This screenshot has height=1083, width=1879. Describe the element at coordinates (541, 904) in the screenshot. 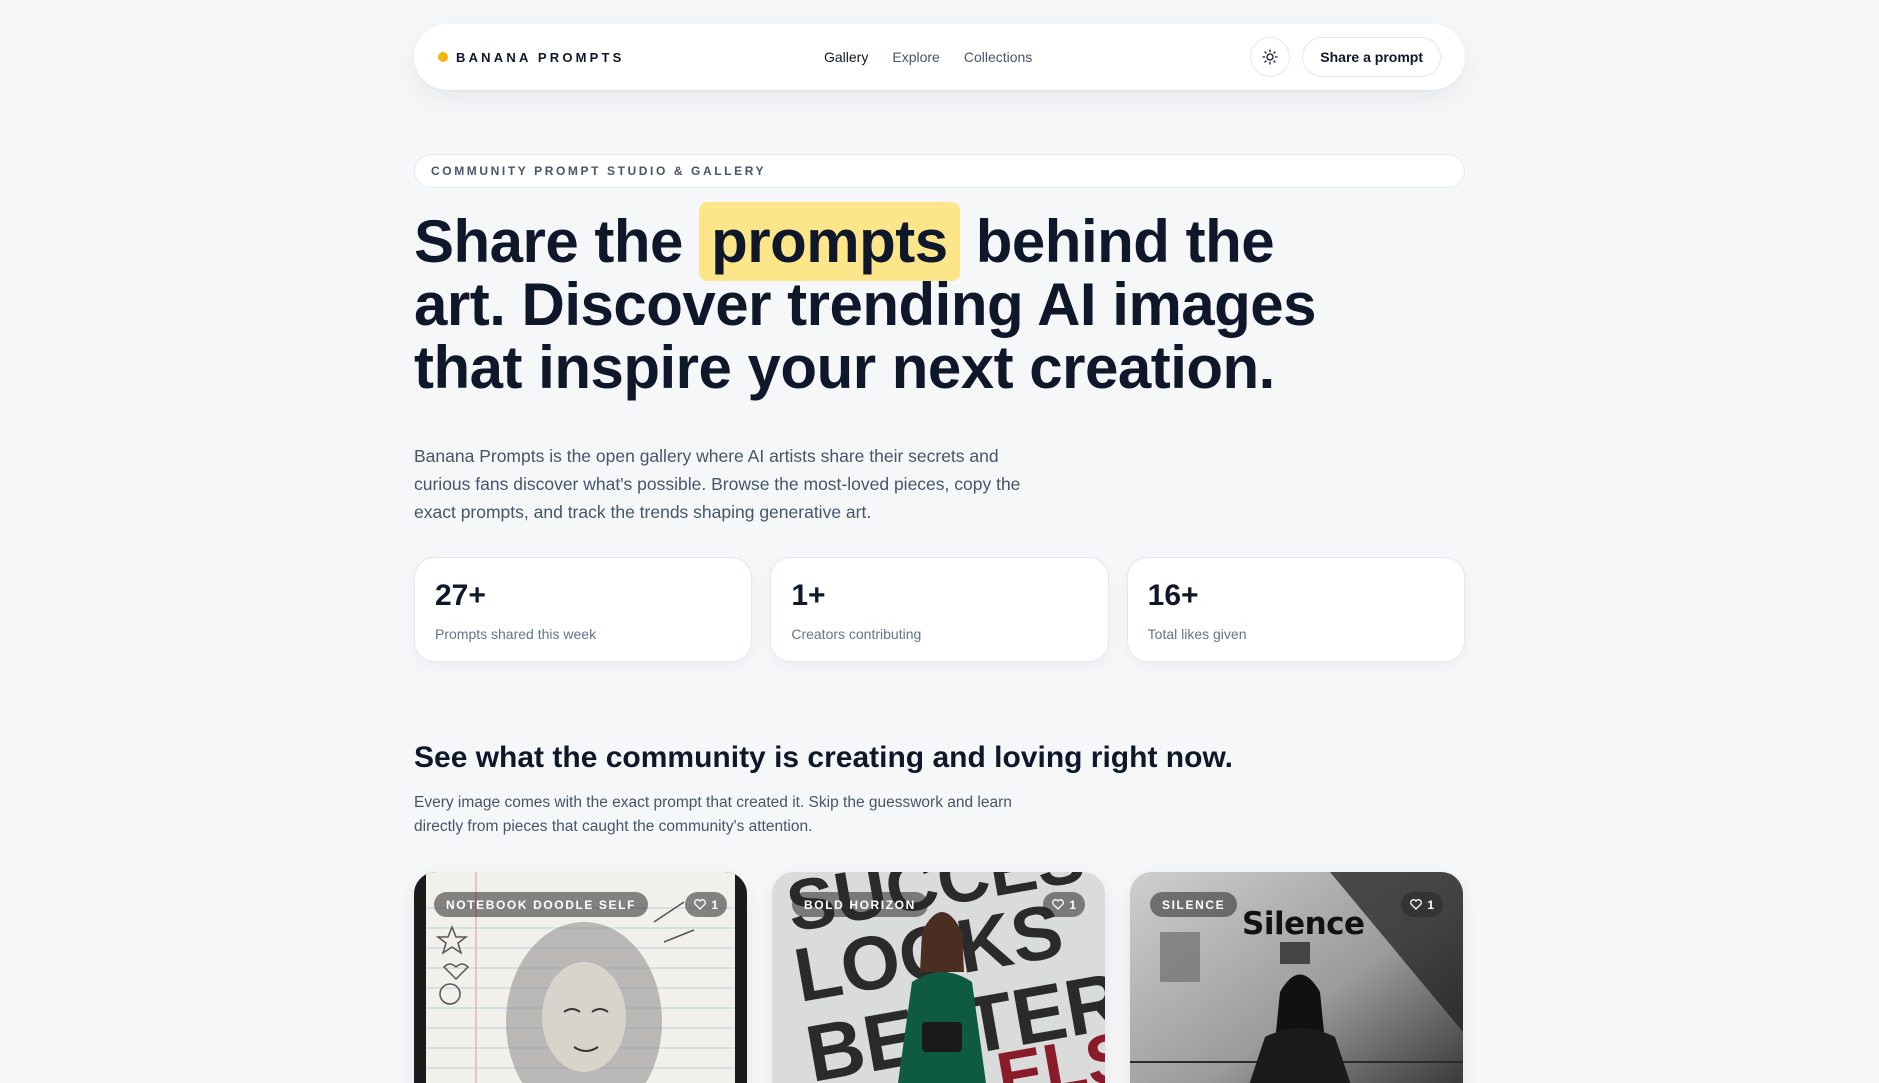

I see `card-tag: NOTEBOOK DOODLE SELF` at that location.